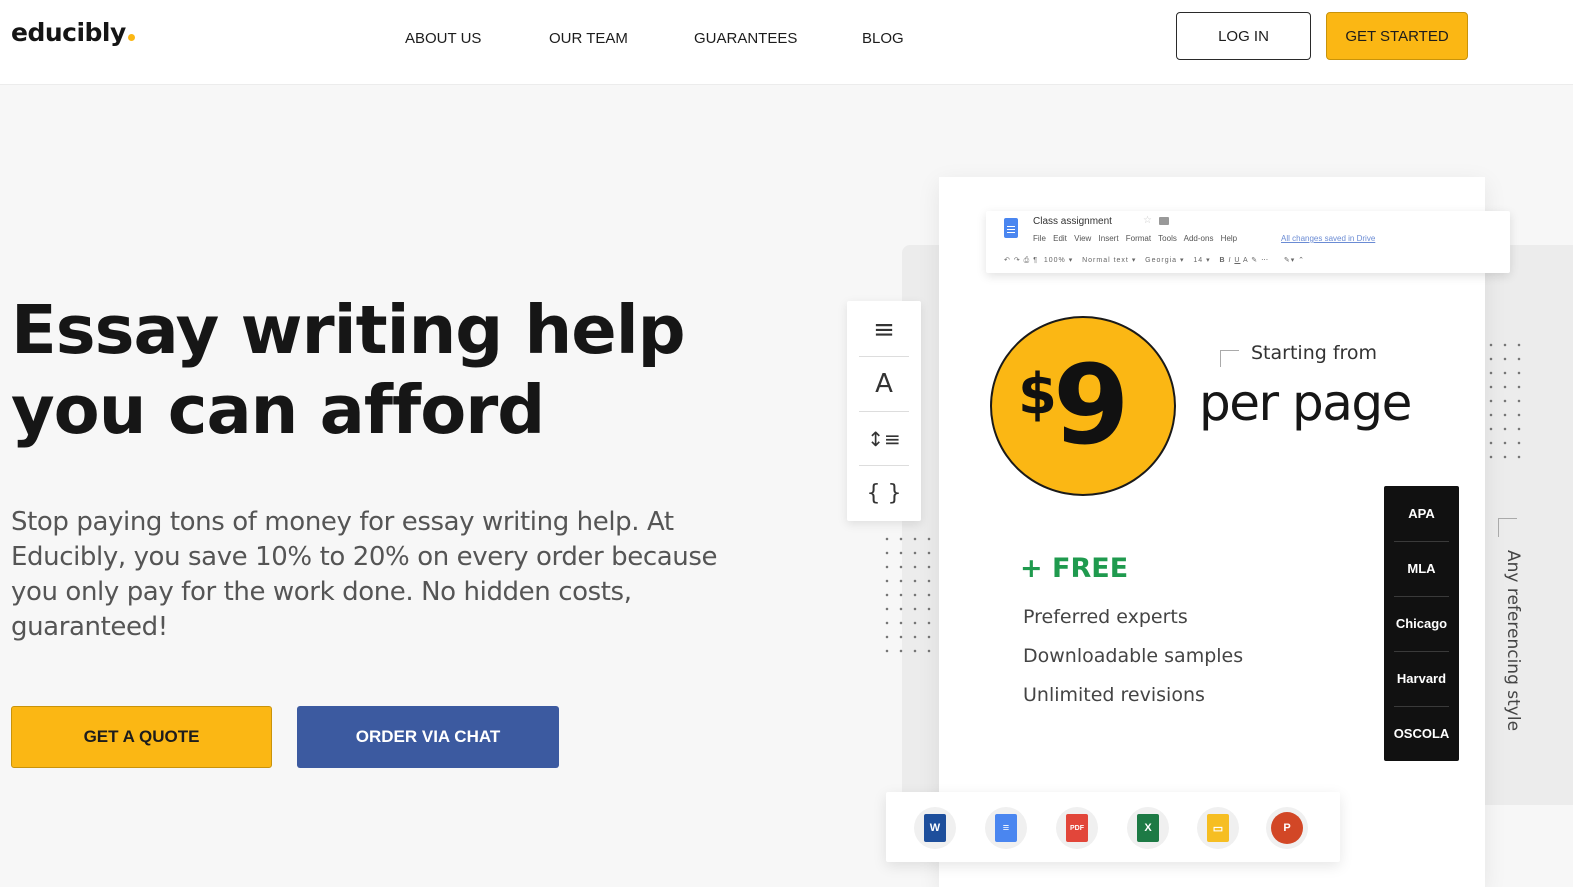 Image resolution: width=1573 pixels, height=887 pixels. I want to click on zoom-value: 100%, so click(1054, 260).